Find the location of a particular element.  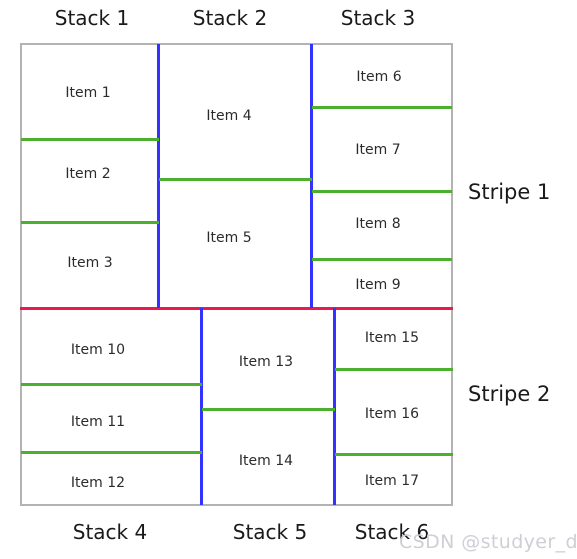

stripe-divider-line is located at coordinates (236, 308).